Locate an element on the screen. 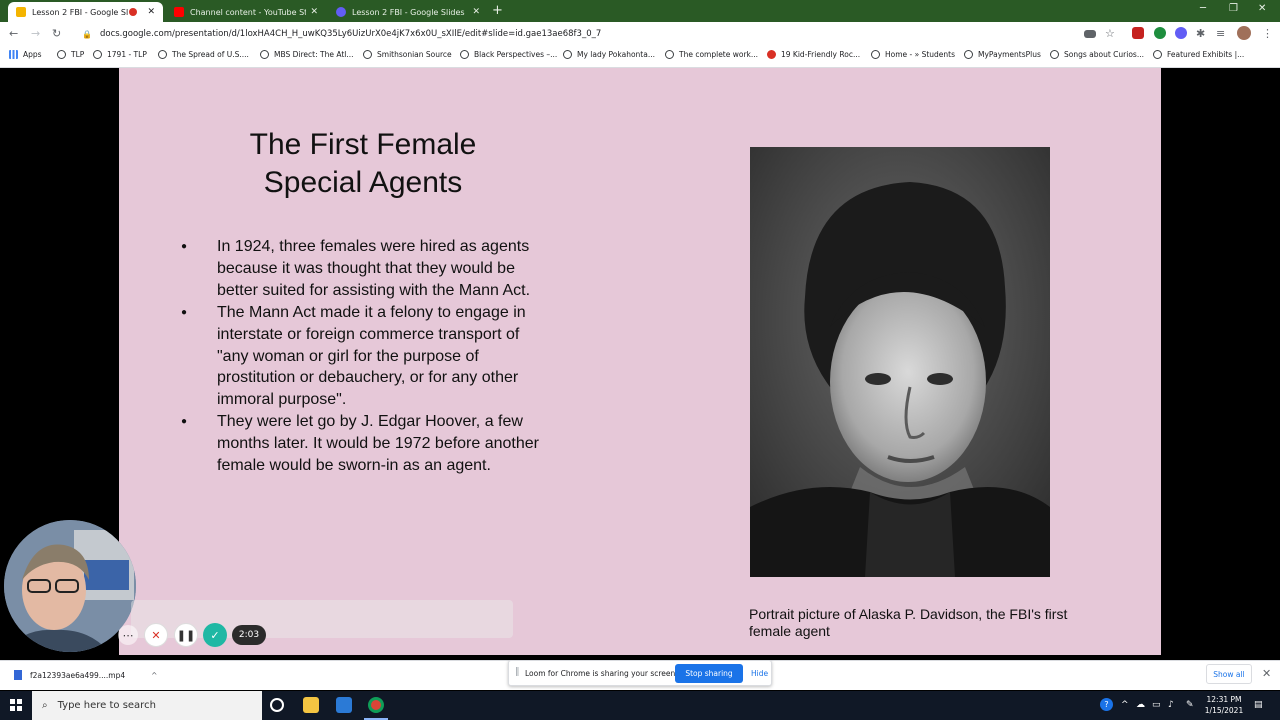 The height and width of the screenshot is (720, 1280). reading-list-icon: ≡ is located at coordinates (1220, 33).